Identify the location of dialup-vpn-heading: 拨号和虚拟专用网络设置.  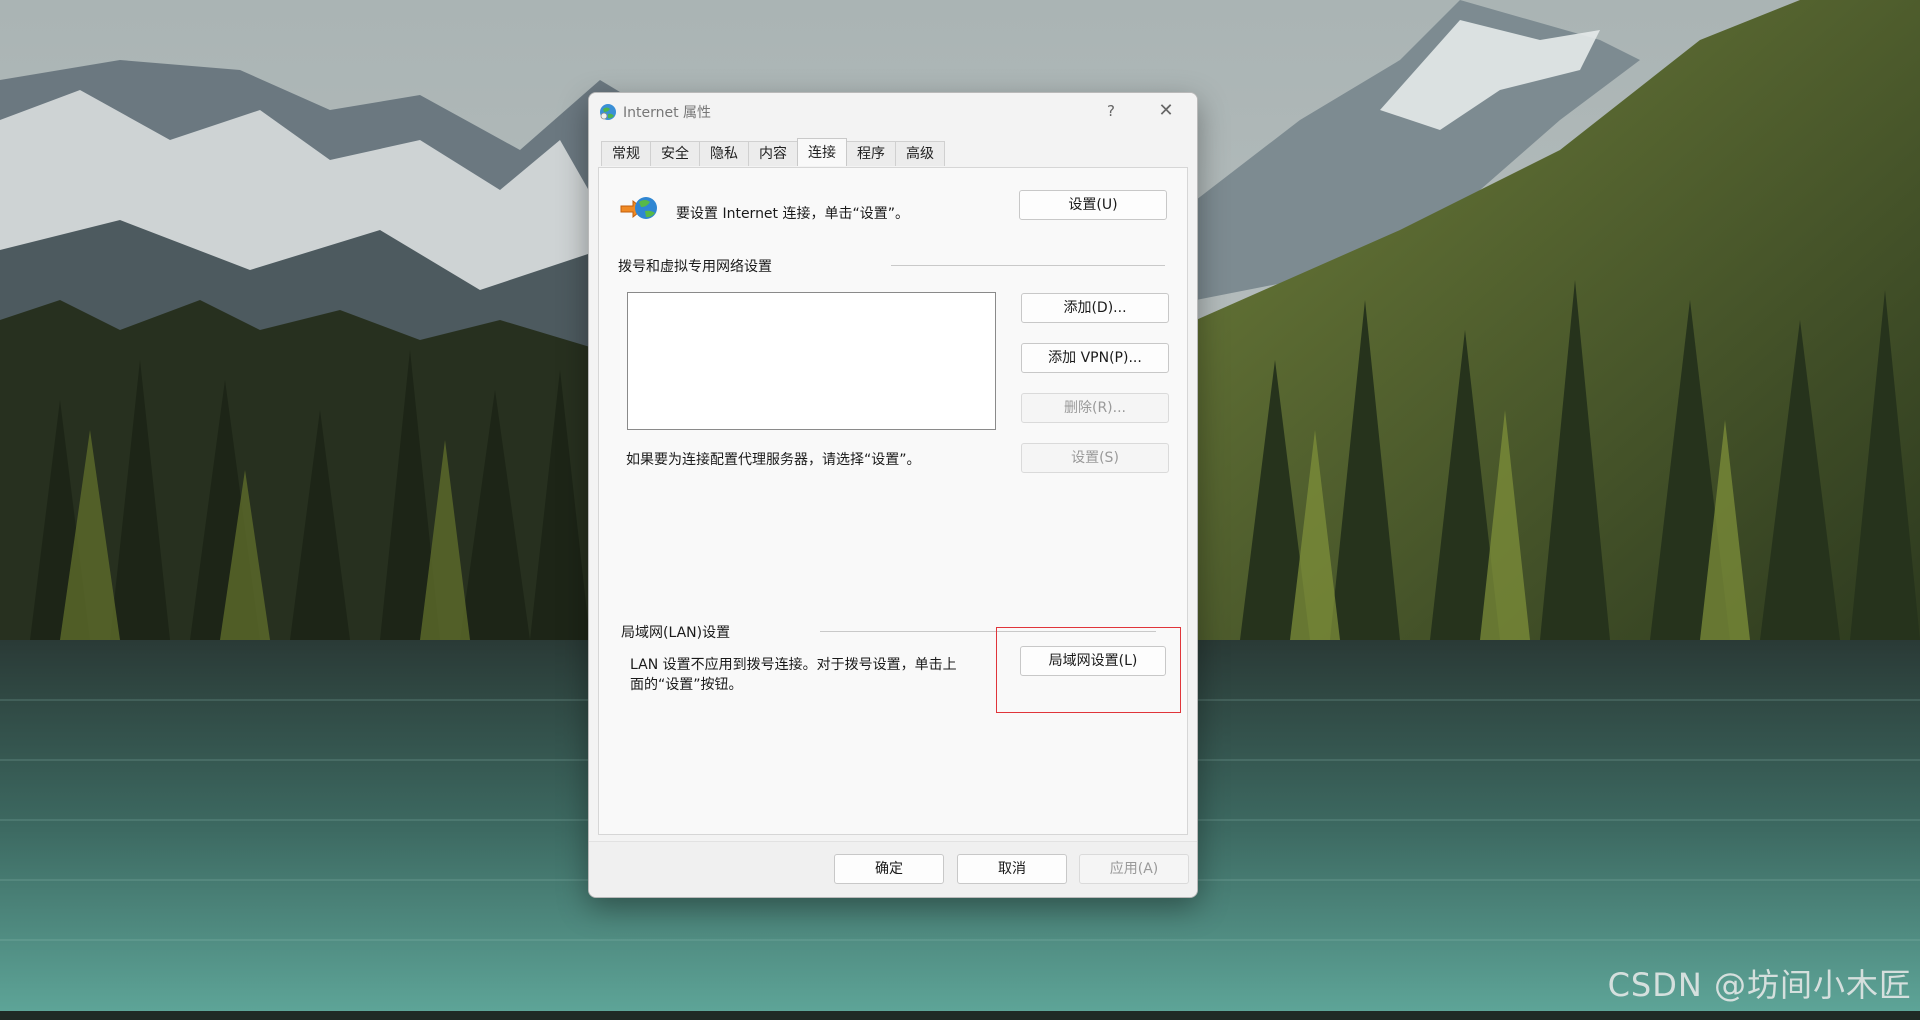
(695, 267).